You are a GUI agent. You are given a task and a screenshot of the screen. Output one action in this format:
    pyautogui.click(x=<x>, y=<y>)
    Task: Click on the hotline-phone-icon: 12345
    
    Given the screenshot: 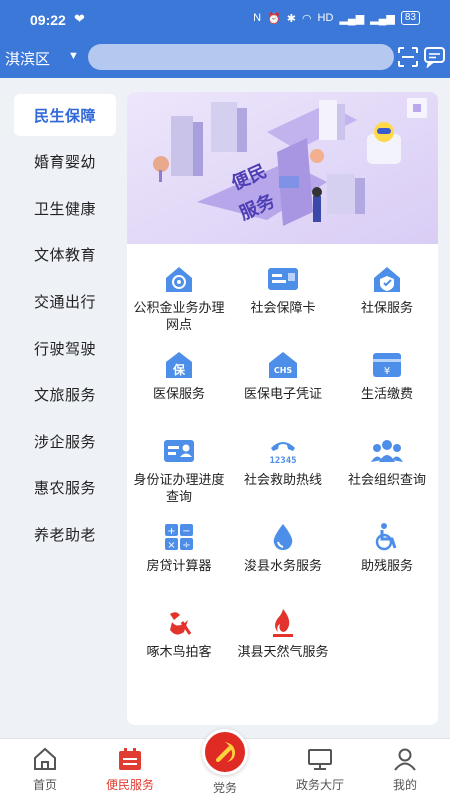 What is the action you would take?
    pyautogui.click(x=283, y=454)
    